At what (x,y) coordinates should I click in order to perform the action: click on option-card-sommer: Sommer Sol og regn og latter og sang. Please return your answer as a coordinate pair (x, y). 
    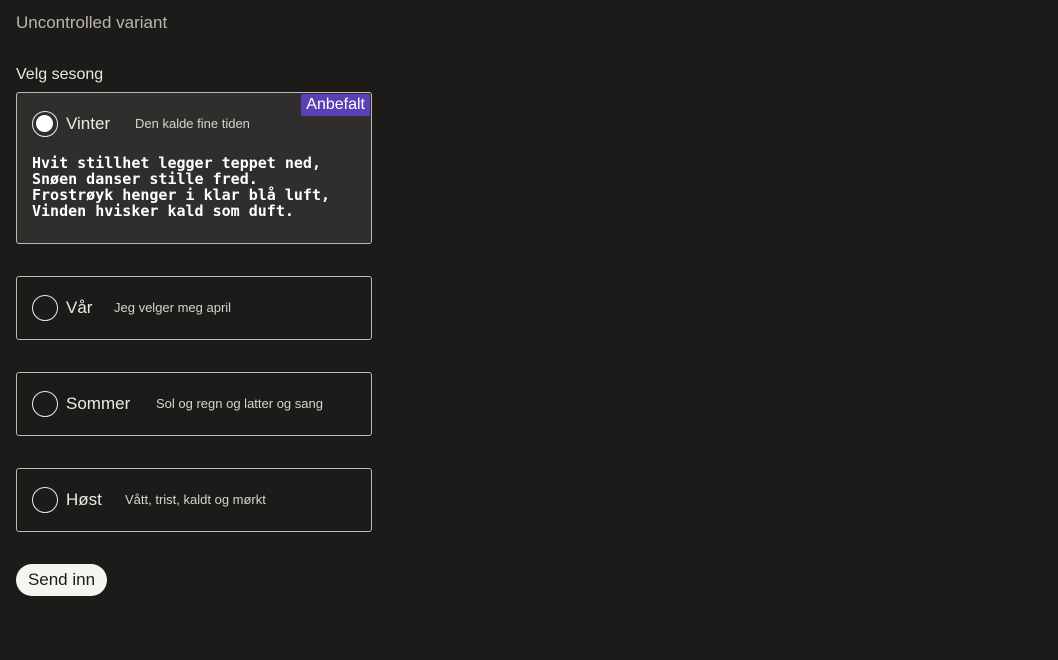
    Looking at the image, I should click on (194, 404).